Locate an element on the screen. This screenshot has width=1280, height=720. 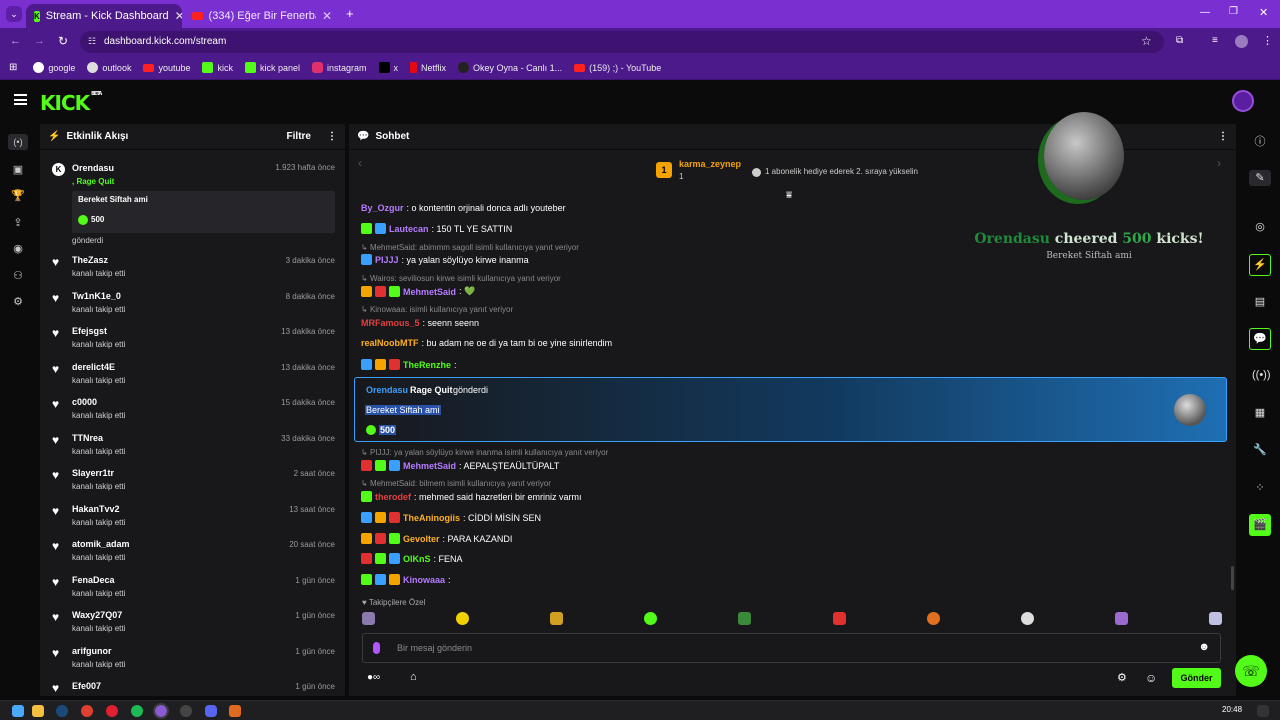
bookmark-star-icon: ☆ is located at coordinates (1146, 41).